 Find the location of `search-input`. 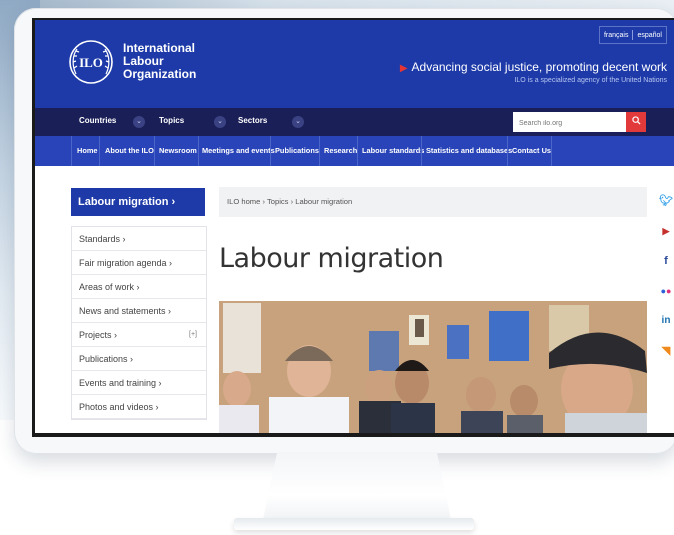

search-input is located at coordinates (571, 123).